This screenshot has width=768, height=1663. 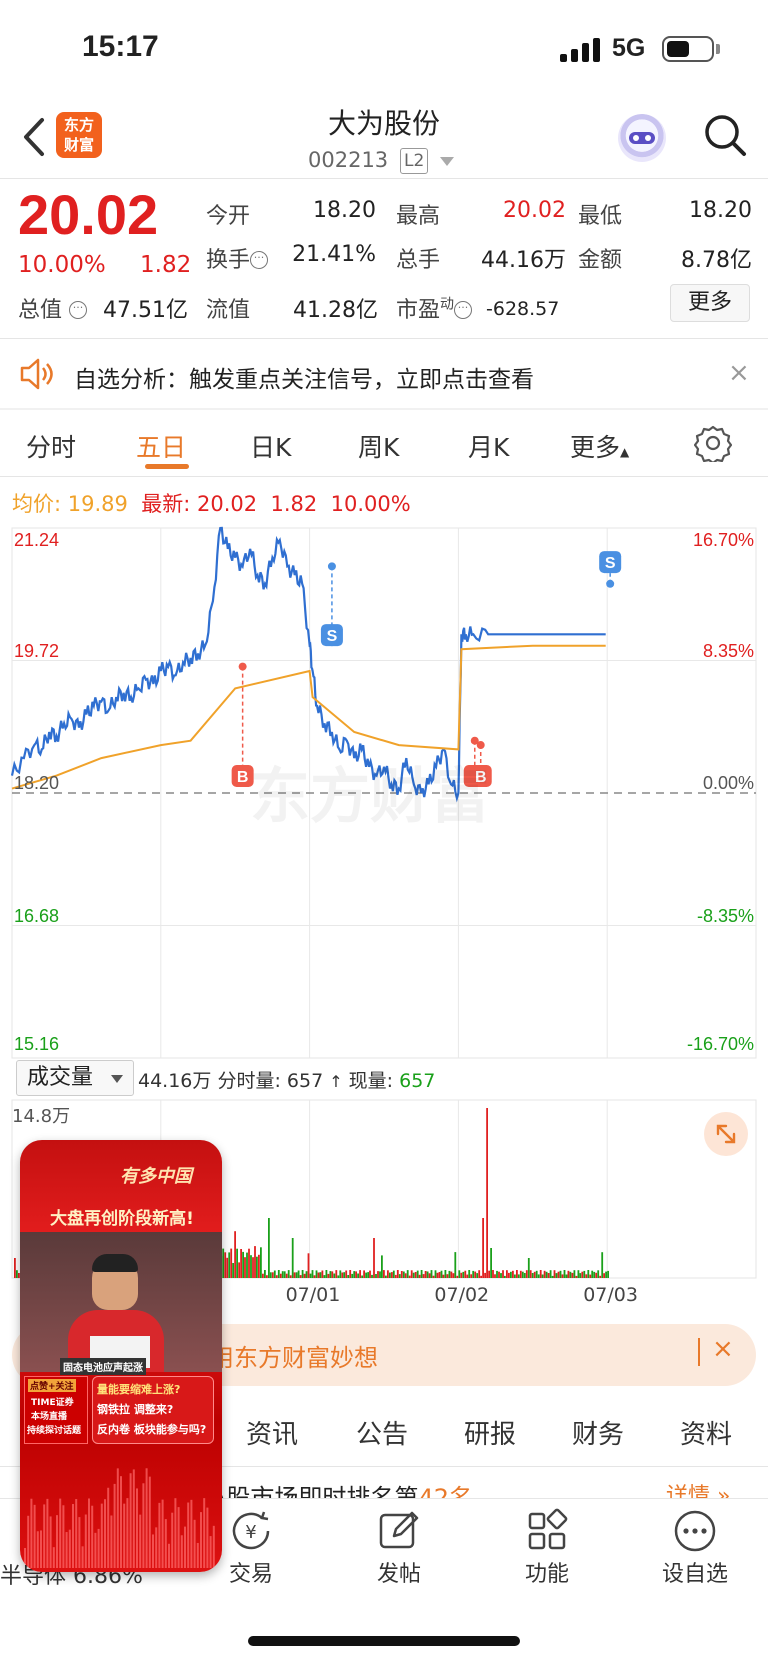 What do you see at coordinates (688, 49) in the screenshot?
I see `battery-icon` at bounding box center [688, 49].